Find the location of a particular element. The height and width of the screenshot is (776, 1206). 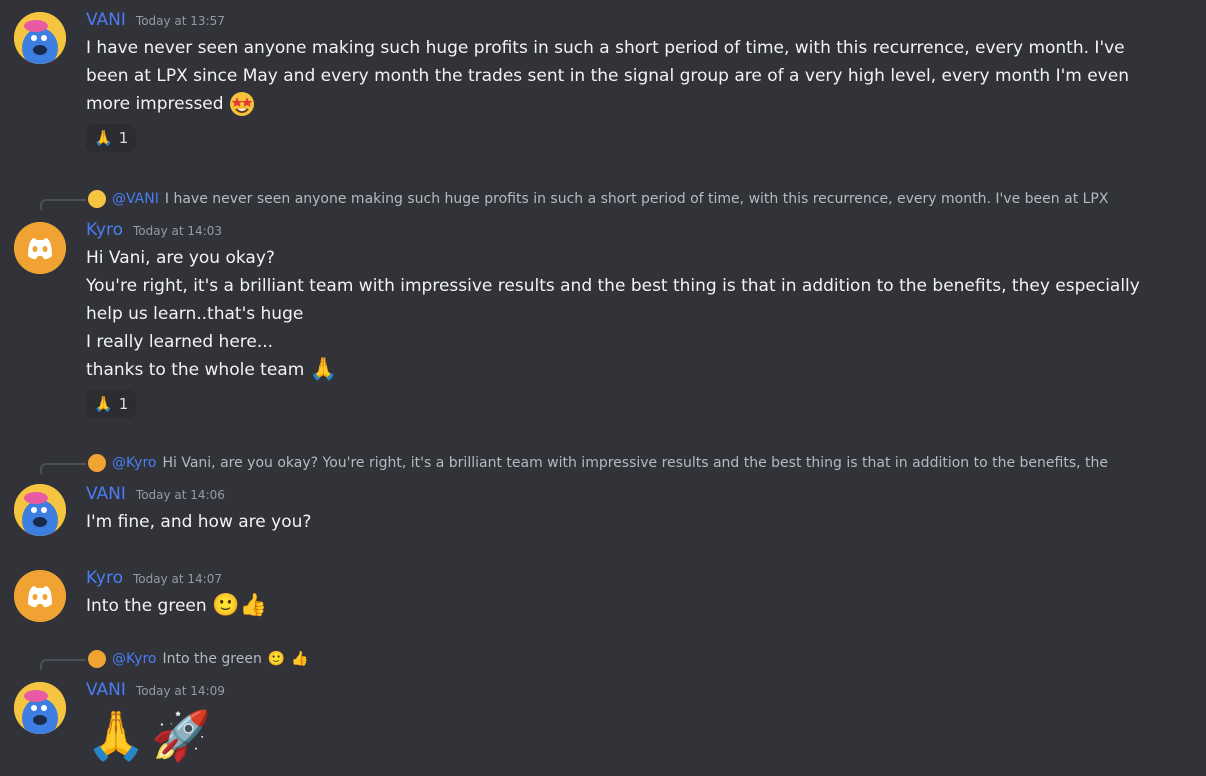

message-line: help us learn..that's huge is located at coordinates (195, 314).